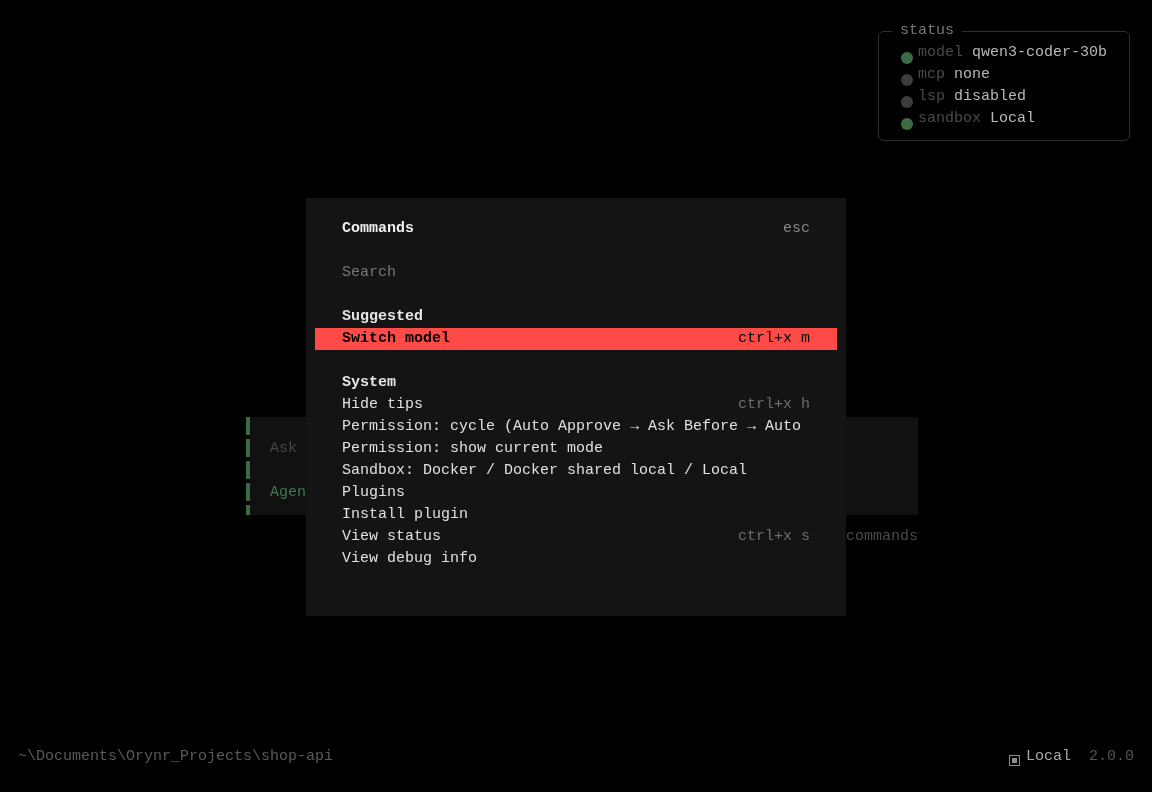 The width and height of the screenshot is (1152, 792). What do you see at coordinates (990, 97) in the screenshot?
I see `status-value: disabled` at bounding box center [990, 97].